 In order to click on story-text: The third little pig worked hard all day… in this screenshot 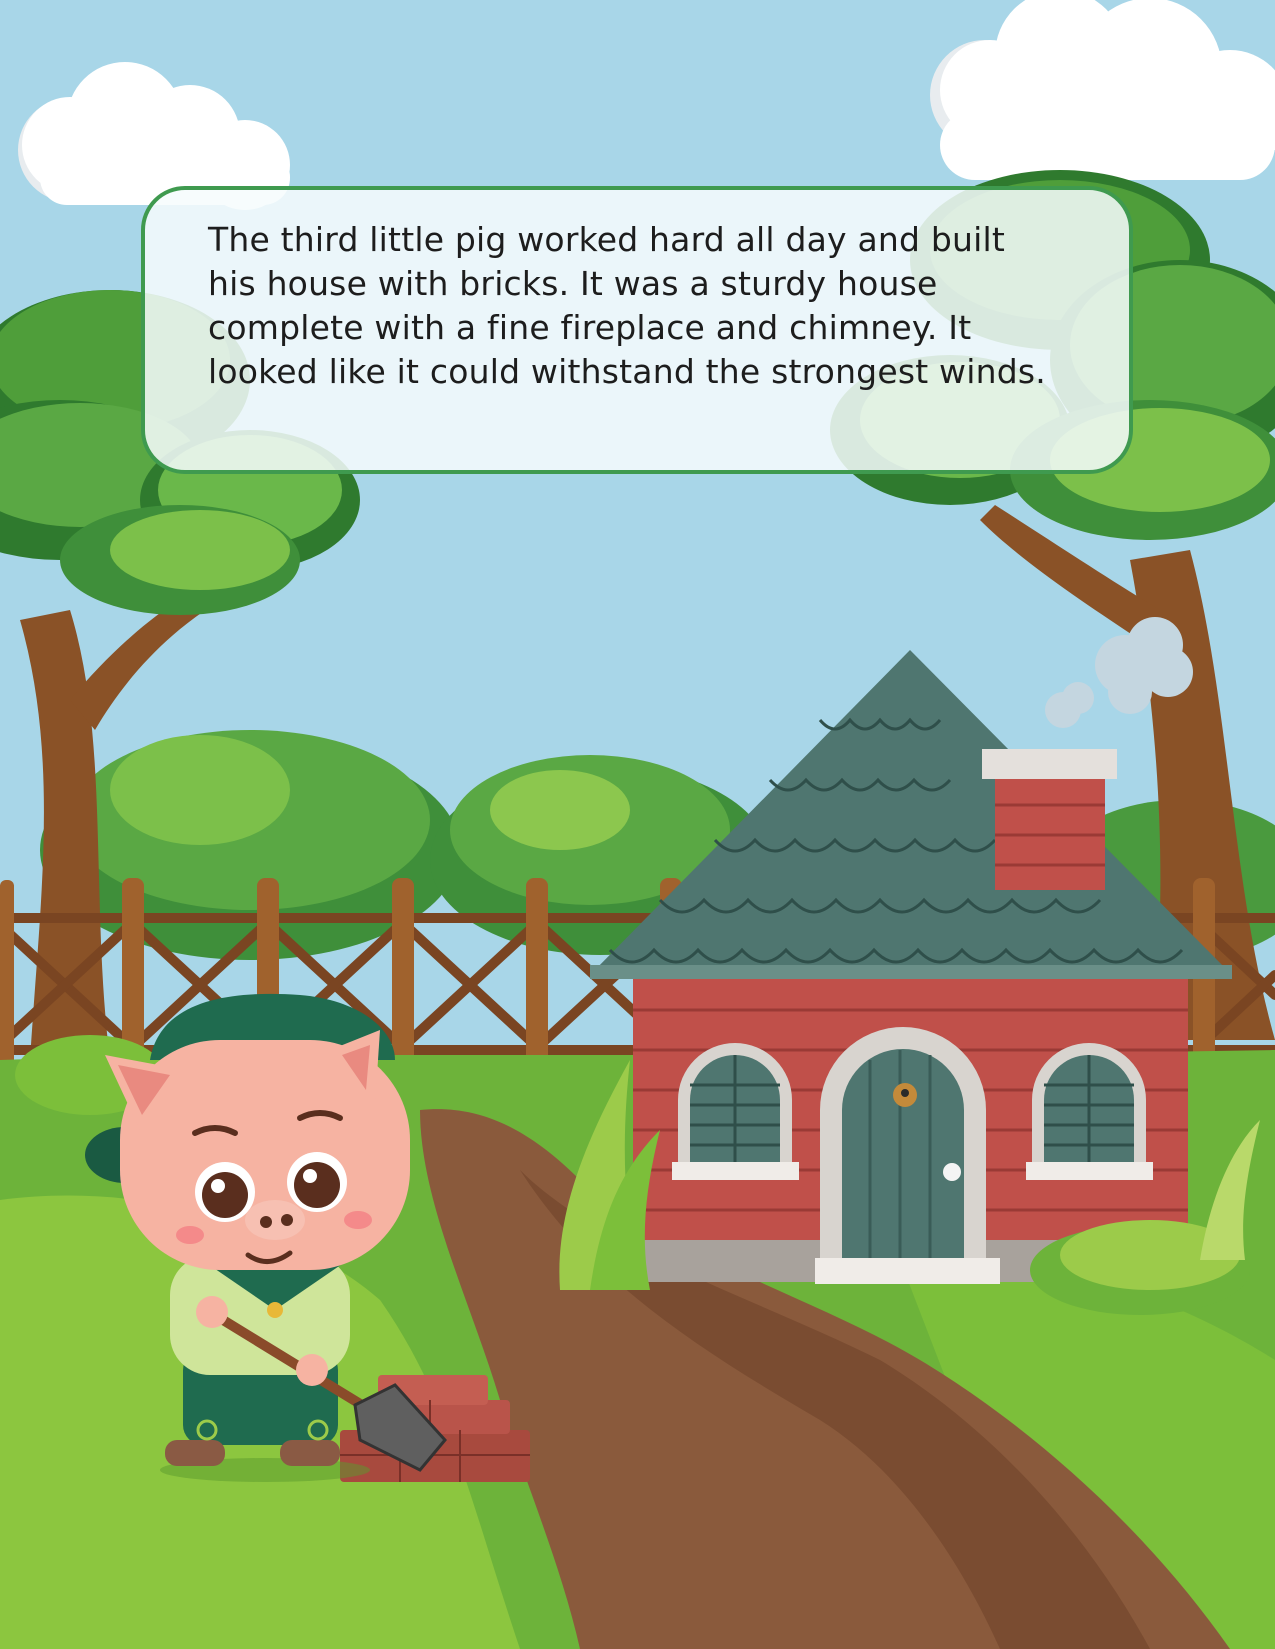, I will do `click(627, 305)`.